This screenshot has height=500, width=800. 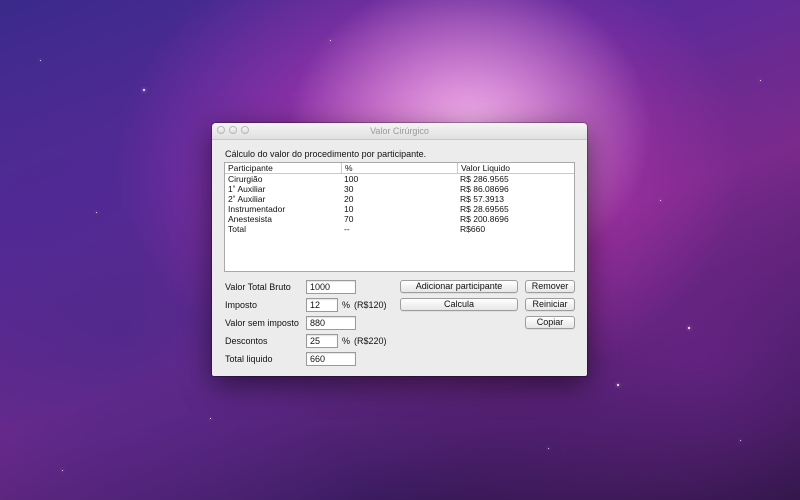 I want to click on cell-percent: 70, so click(x=349, y=219).